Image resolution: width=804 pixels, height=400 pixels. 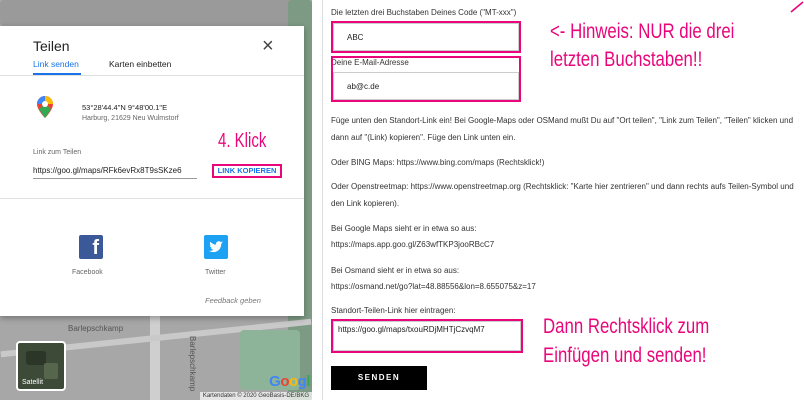 What do you see at coordinates (56, 64) in the screenshot?
I see `tab-link-senden: Link senden` at bounding box center [56, 64].